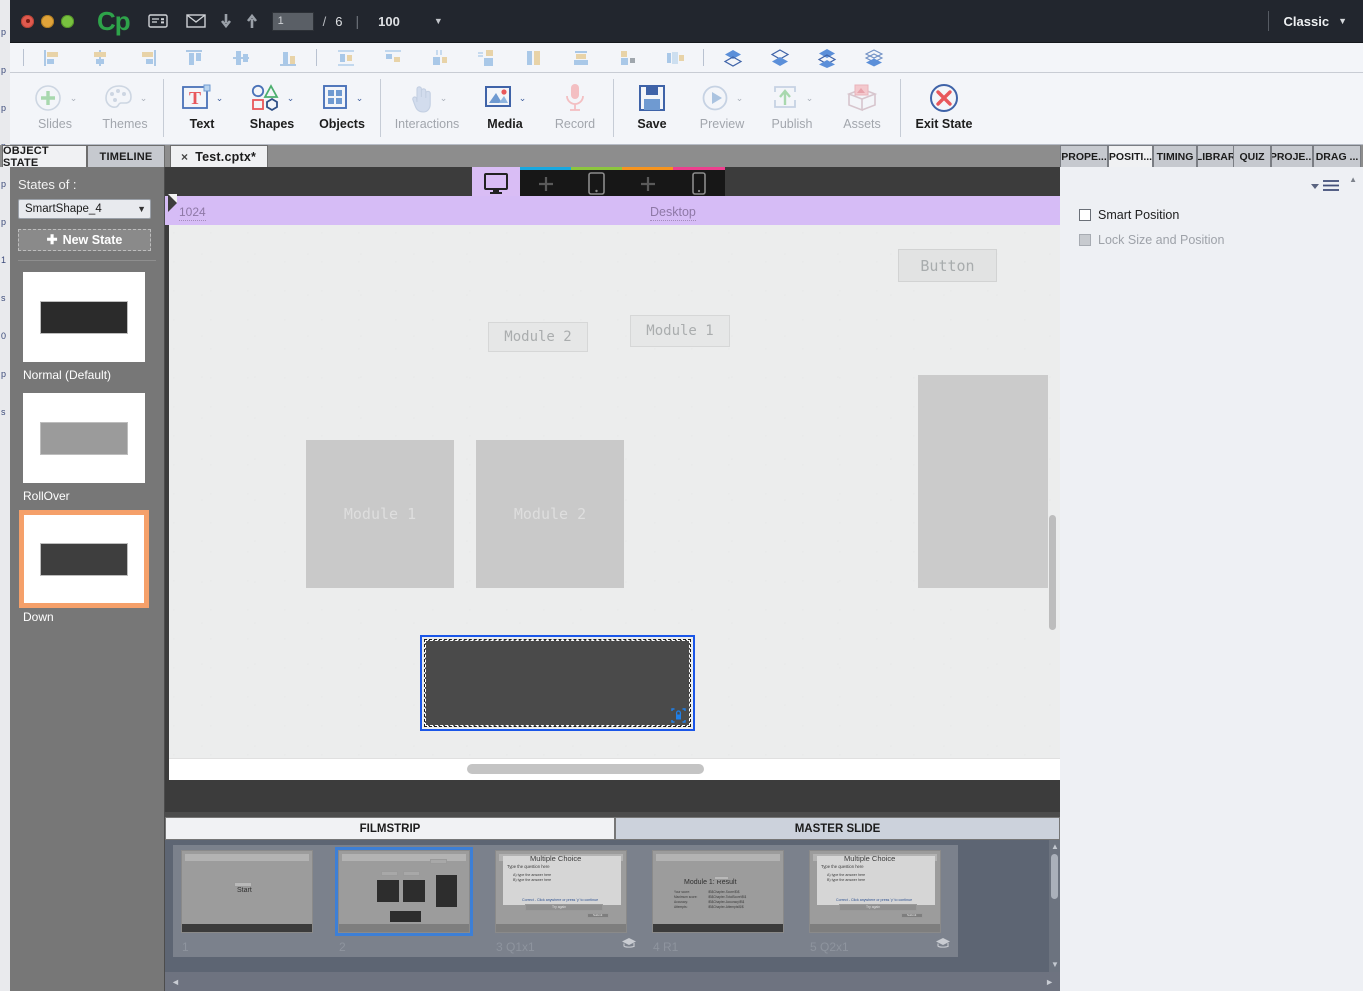 This screenshot has height=991, width=1363. What do you see at coordinates (292, 21) in the screenshot?
I see `slide-number-input: 1` at bounding box center [292, 21].